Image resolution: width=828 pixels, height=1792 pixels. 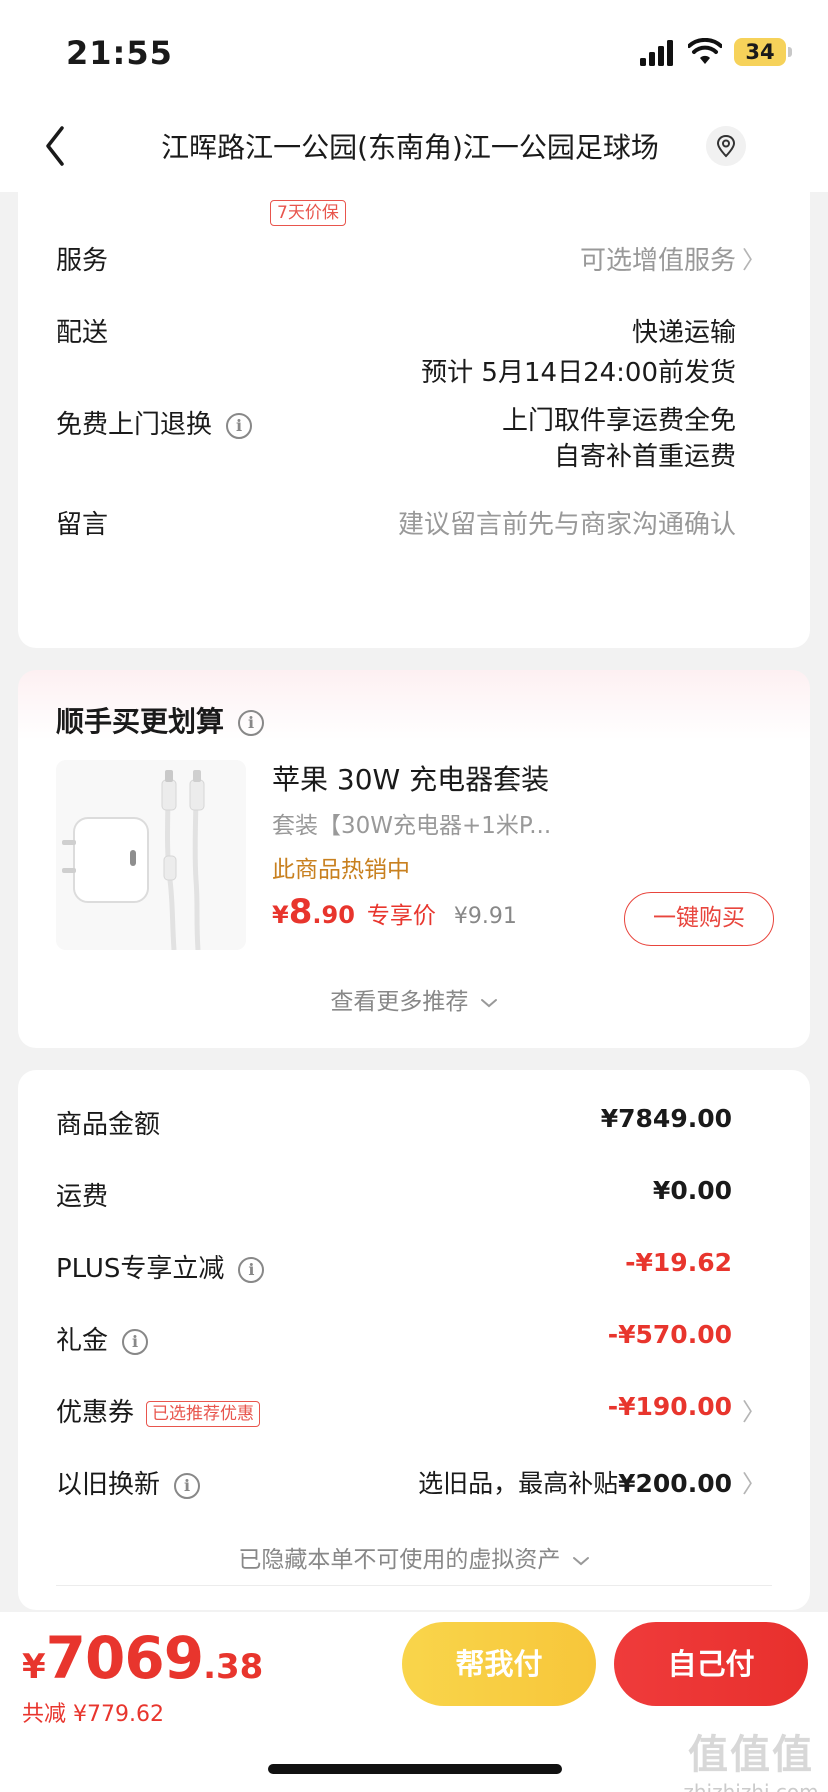 I want to click on delivery-label: 配送, so click(x=82, y=333).